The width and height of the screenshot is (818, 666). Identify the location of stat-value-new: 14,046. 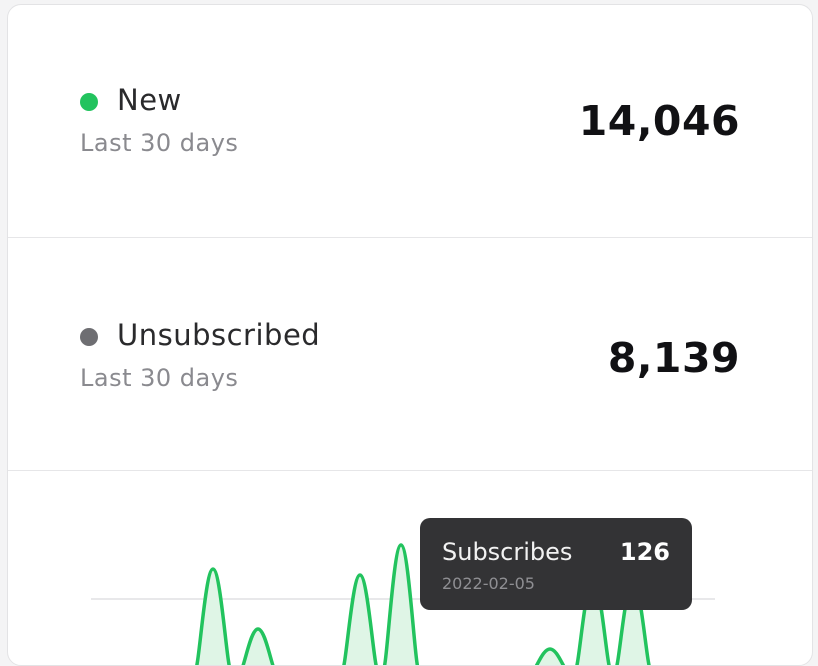
(659, 121).